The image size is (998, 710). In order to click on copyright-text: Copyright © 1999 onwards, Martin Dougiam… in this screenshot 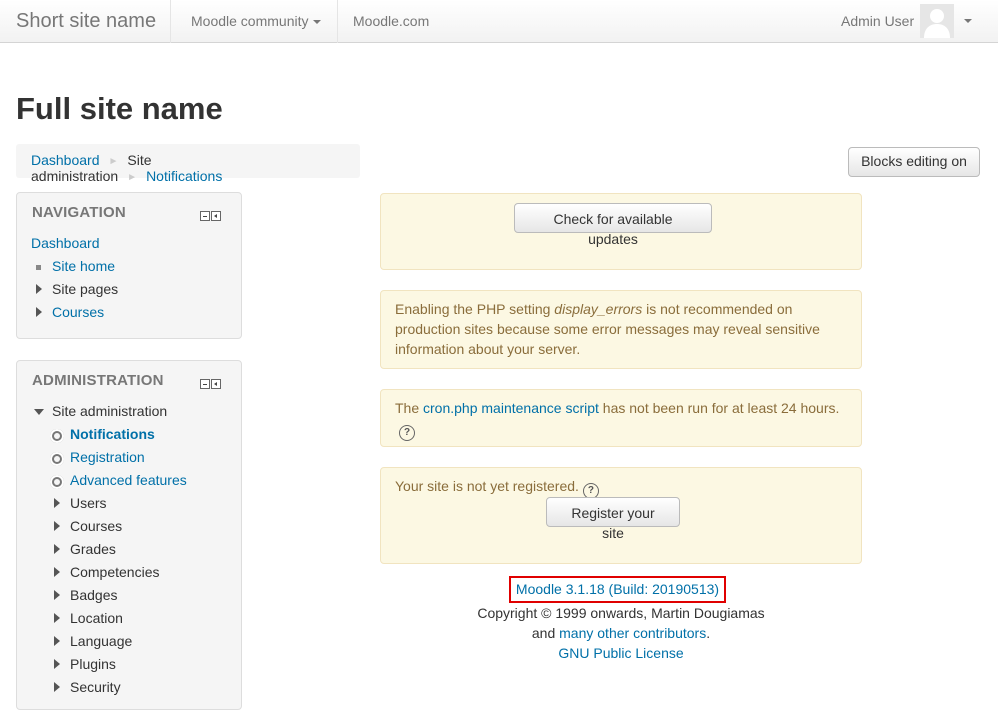, I will do `click(621, 613)`.